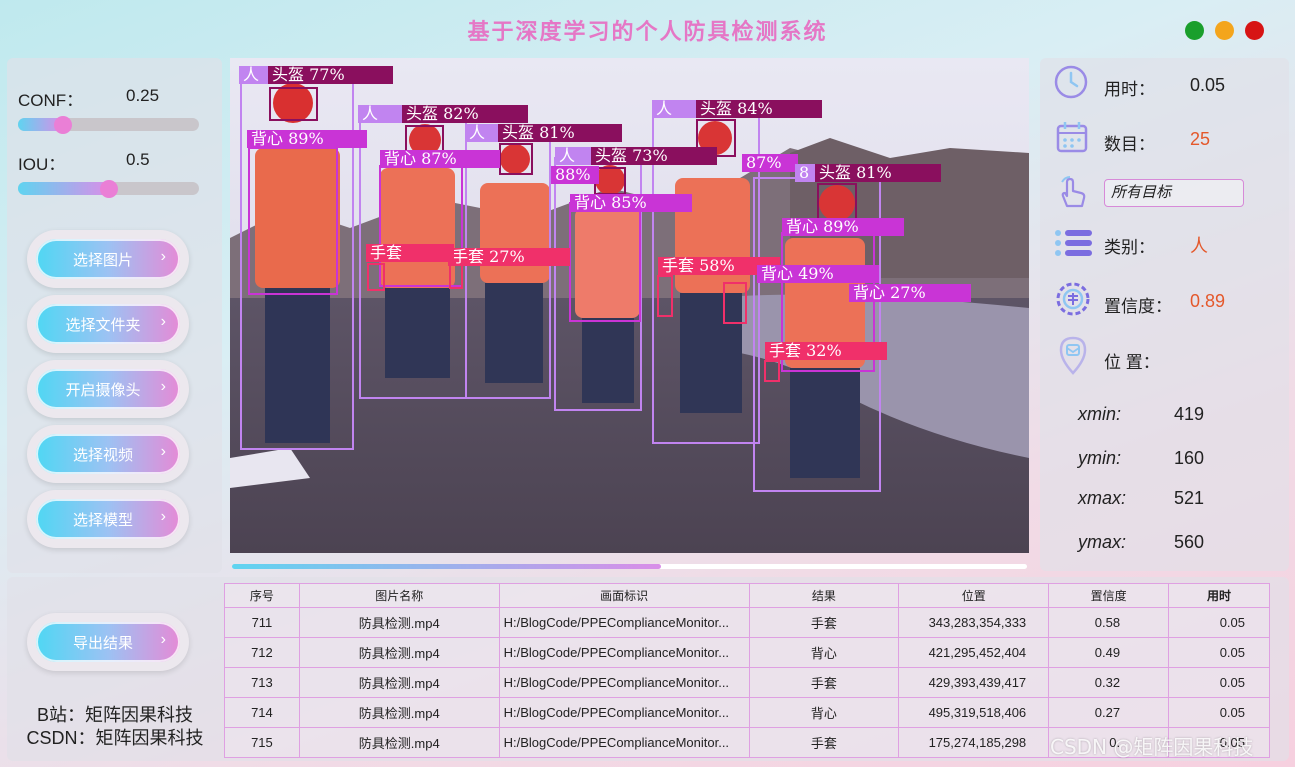 Image resolution: width=1295 pixels, height=767 pixels. I want to click on detection-label: 手套 27%, so click(488, 256).